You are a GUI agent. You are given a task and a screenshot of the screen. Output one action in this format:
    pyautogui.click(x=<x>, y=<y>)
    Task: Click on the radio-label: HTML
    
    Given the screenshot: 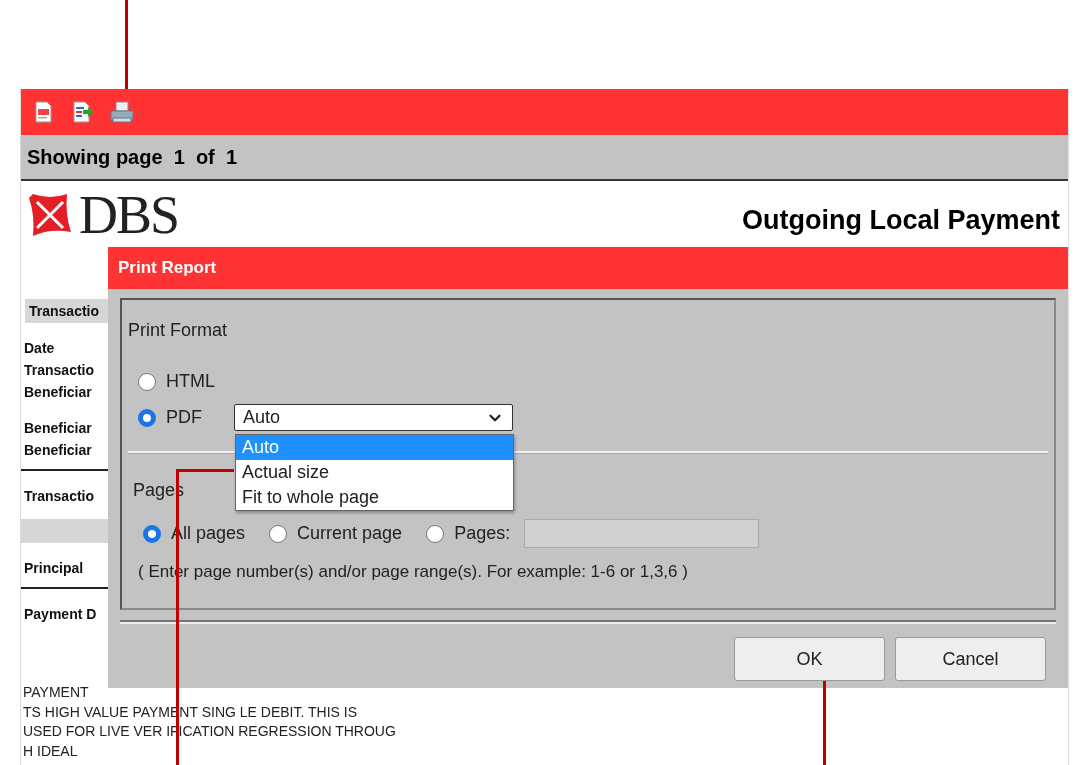 What is the action you would take?
    pyautogui.click(x=190, y=381)
    